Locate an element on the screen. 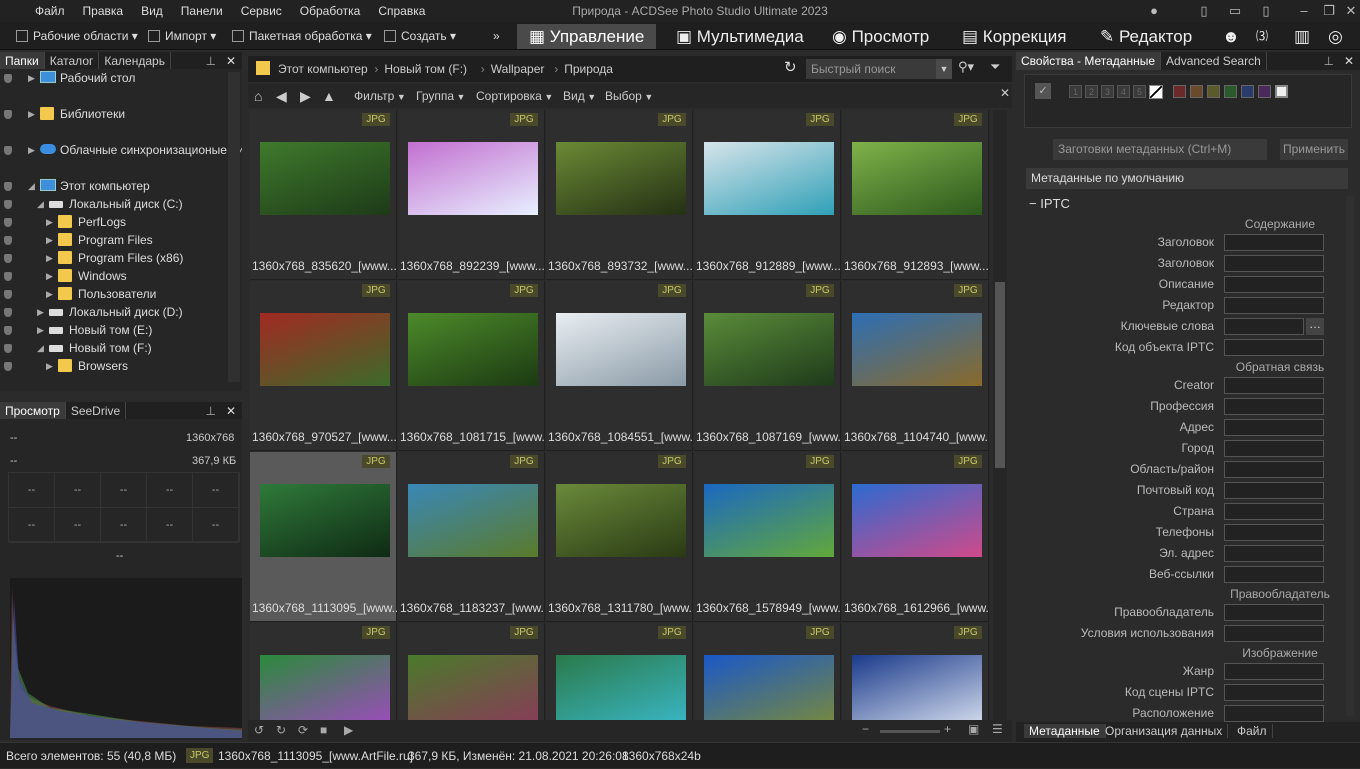 The height and width of the screenshot is (769, 1360). view-image-icon: ▣ is located at coordinates (973, 729).